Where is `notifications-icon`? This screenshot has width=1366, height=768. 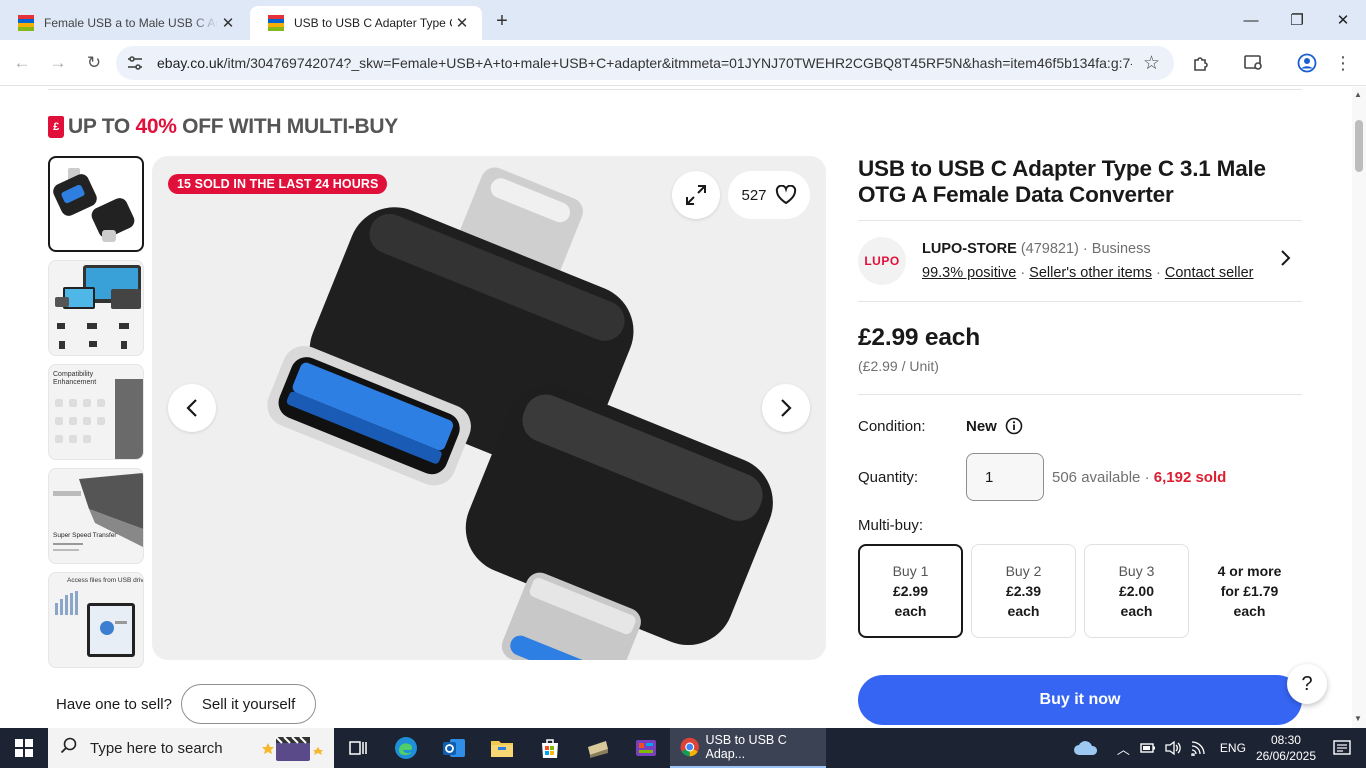
notifications-icon is located at coordinates (1342, 748).